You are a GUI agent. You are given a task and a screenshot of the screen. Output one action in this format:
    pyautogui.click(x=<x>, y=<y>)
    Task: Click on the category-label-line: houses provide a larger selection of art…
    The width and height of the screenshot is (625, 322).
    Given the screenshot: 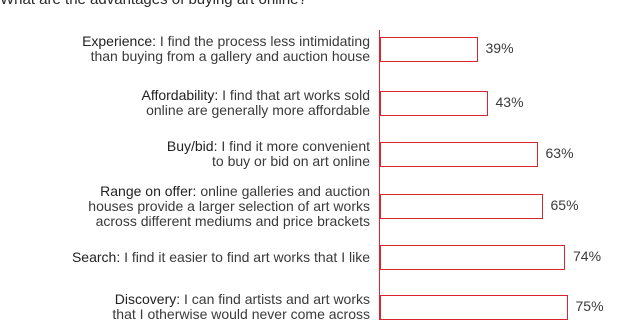 What is the action you would take?
    pyautogui.click(x=229, y=205)
    